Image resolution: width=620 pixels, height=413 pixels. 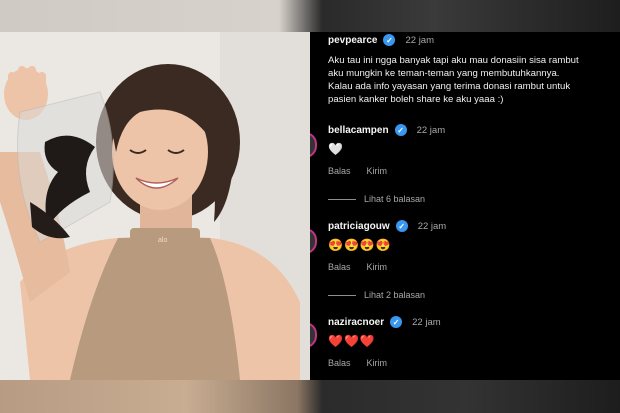 I want to click on view-replies-link: Lihat 6 balasan, so click(x=376, y=199).